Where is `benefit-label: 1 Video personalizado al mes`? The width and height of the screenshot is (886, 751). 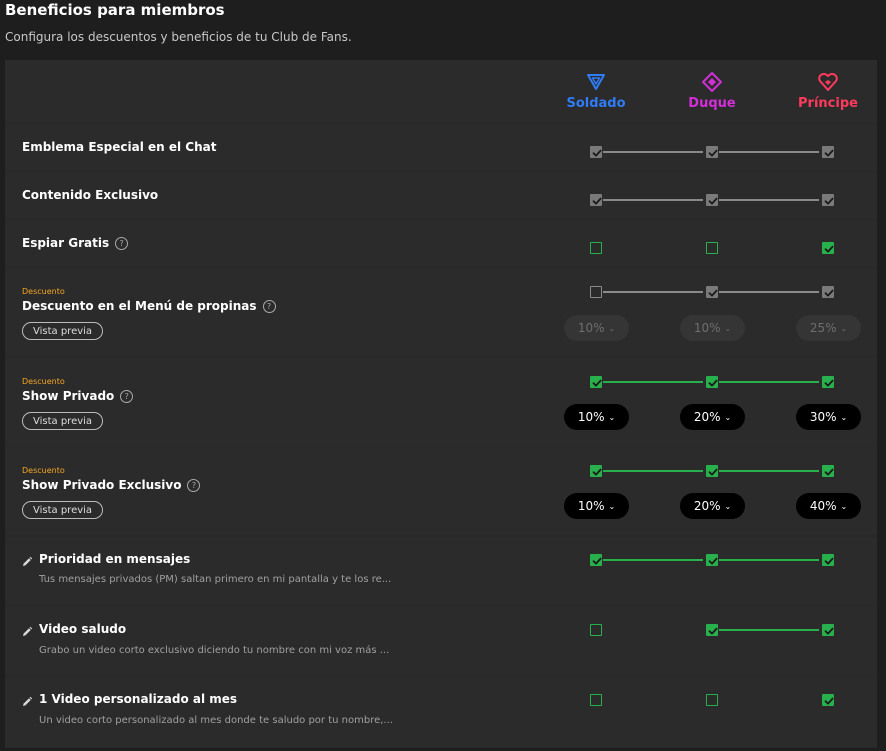
benefit-label: 1 Video personalizado al mes is located at coordinates (138, 699).